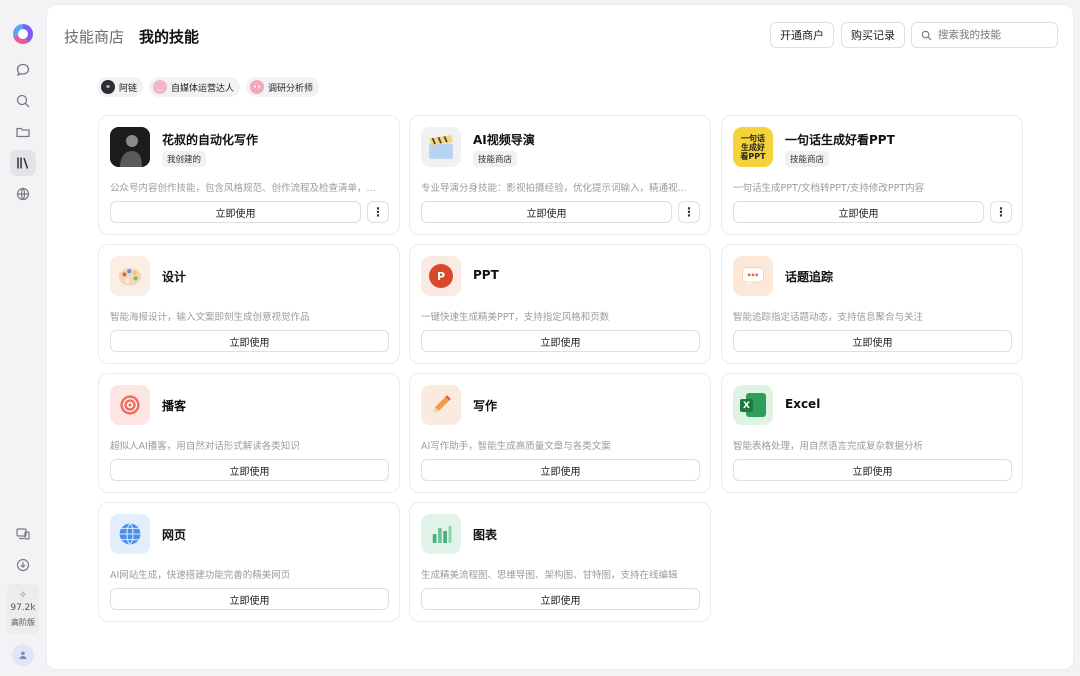 Image resolution: width=1080 pixels, height=676 pixels. I want to click on skill-name: 花叔的自动化写作, so click(210, 140).